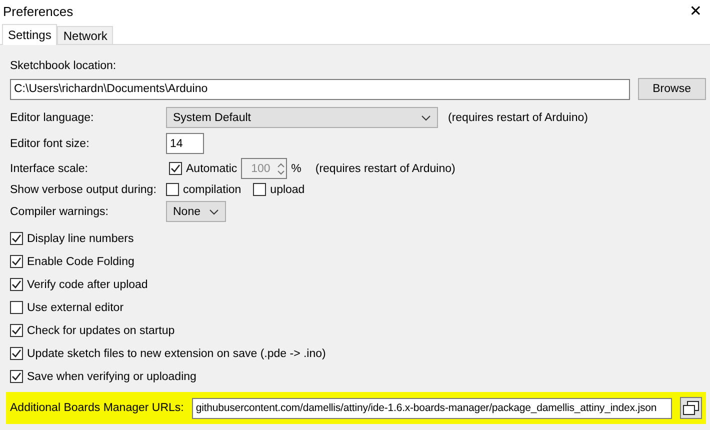 The height and width of the screenshot is (430, 710). What do you see at coordinates (204, 189) in the screenshot?
I see `checkbox: compilation` at bounding box center [204, 189].